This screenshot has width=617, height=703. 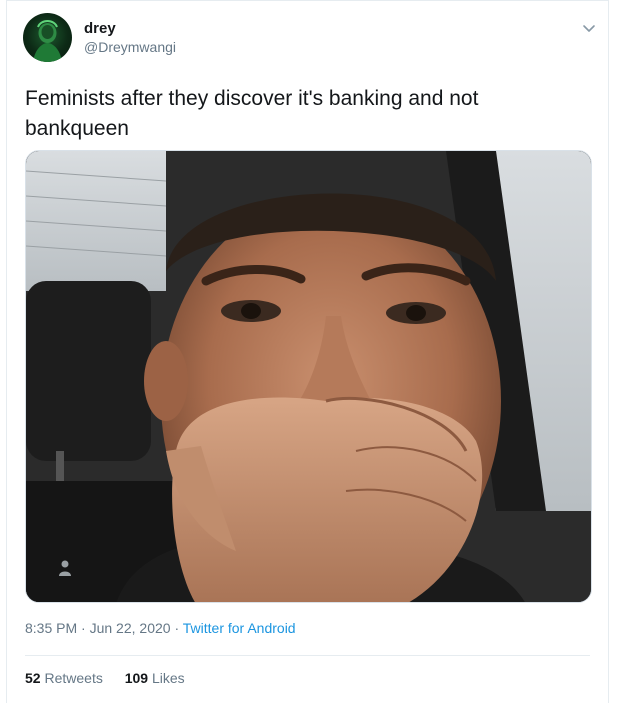 I want to click on display-name: drey, so click(x=130, y=29).